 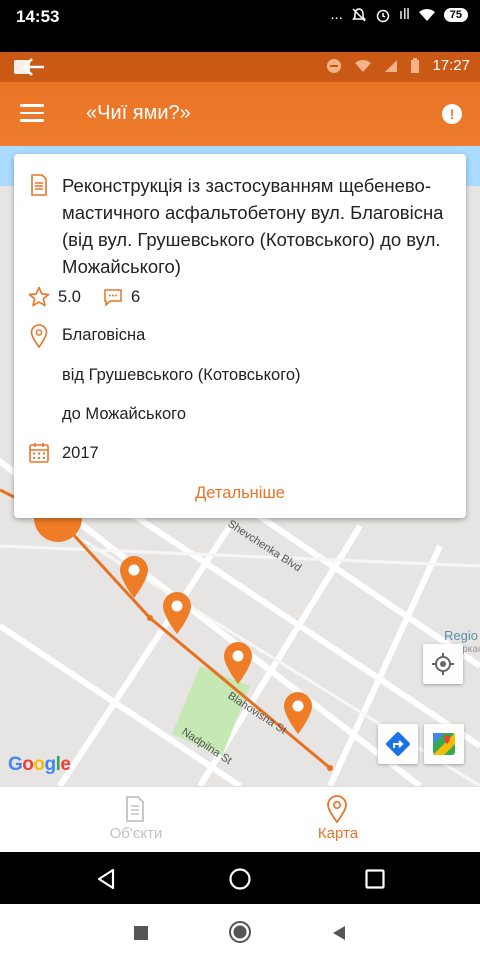 I want to click on app-system-nav, so click(x=240, y=878).